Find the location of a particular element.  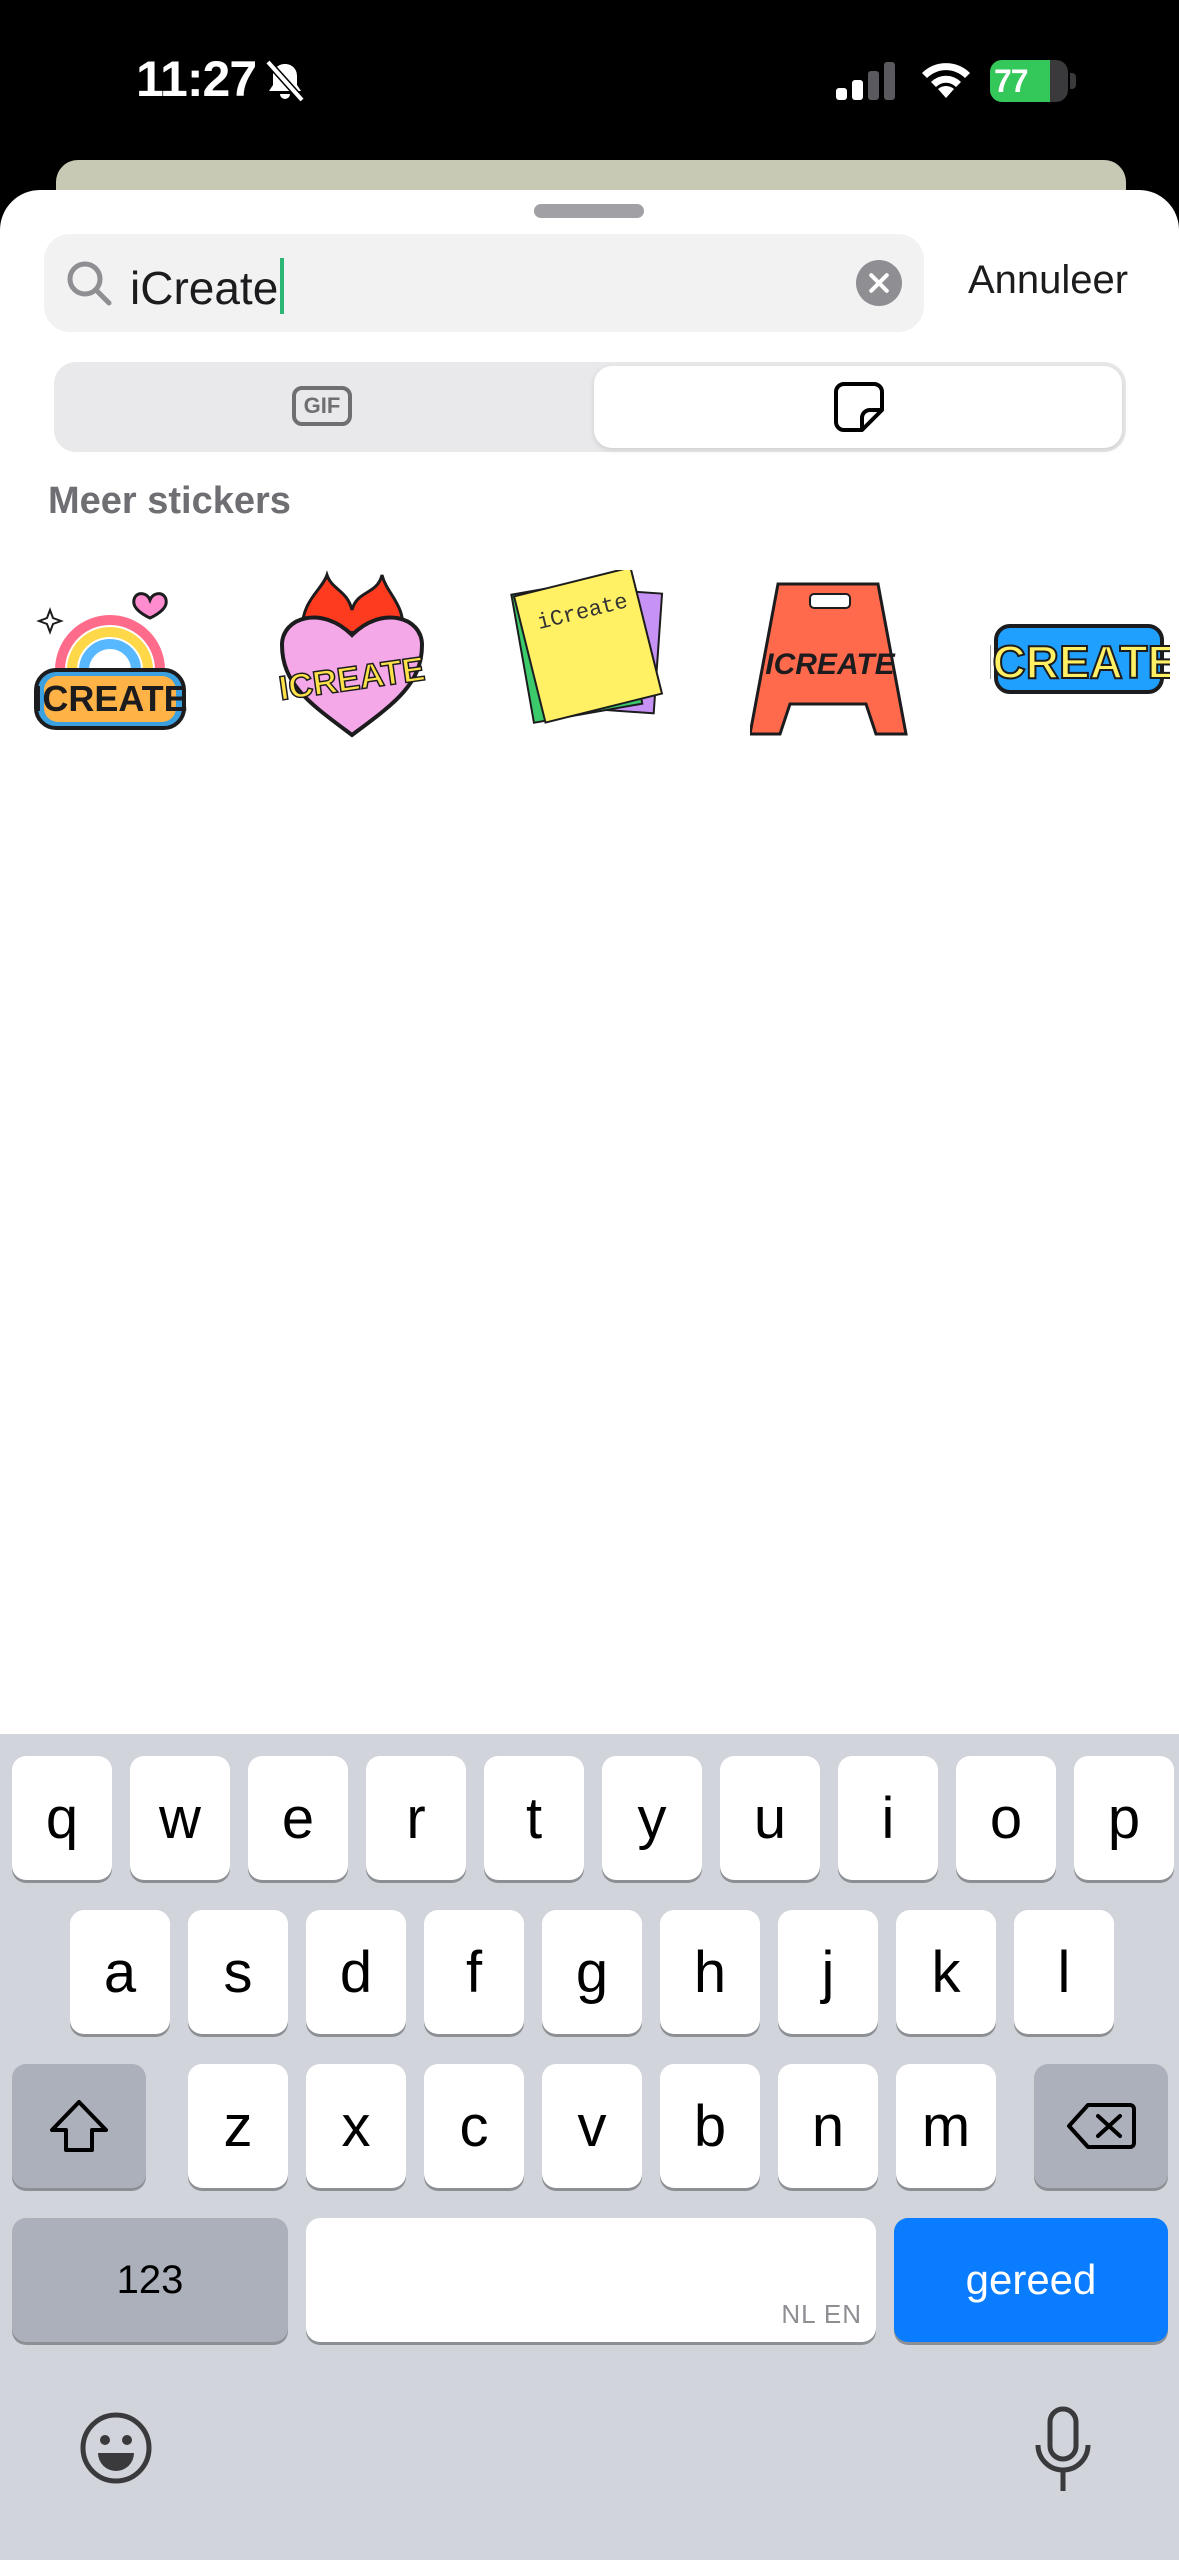

key-b: b is located at coordinates (710, 2126).